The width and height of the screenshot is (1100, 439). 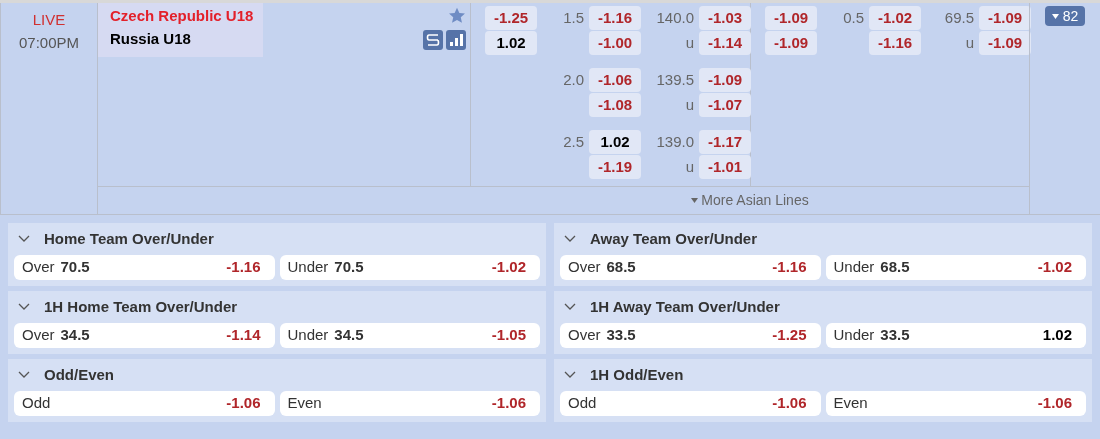 I want to click on star-icon, so click(x=457, y=15).